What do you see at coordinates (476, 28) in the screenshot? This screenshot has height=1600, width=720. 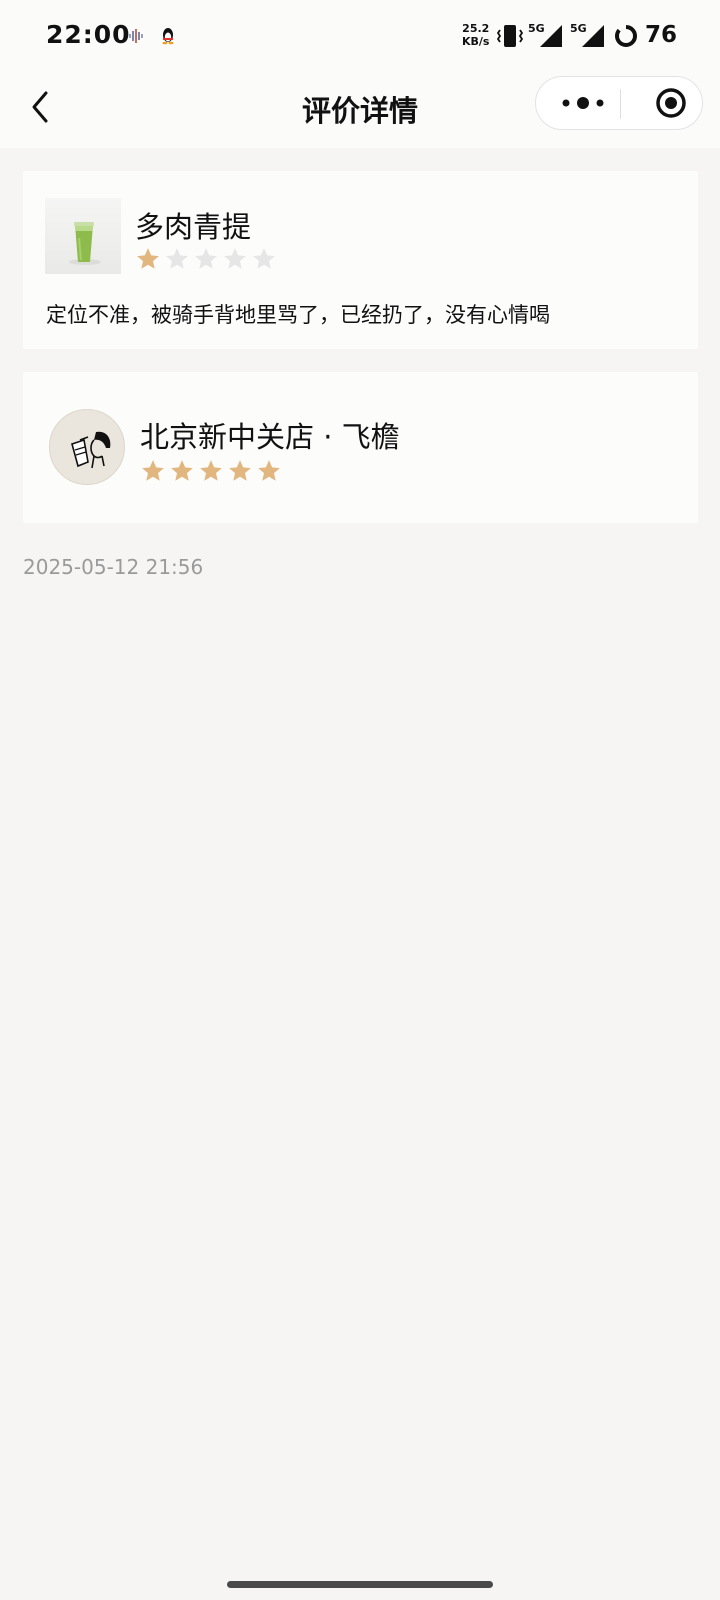 I see `net-speed-value: 25.2` at bounding box center [476, 28].